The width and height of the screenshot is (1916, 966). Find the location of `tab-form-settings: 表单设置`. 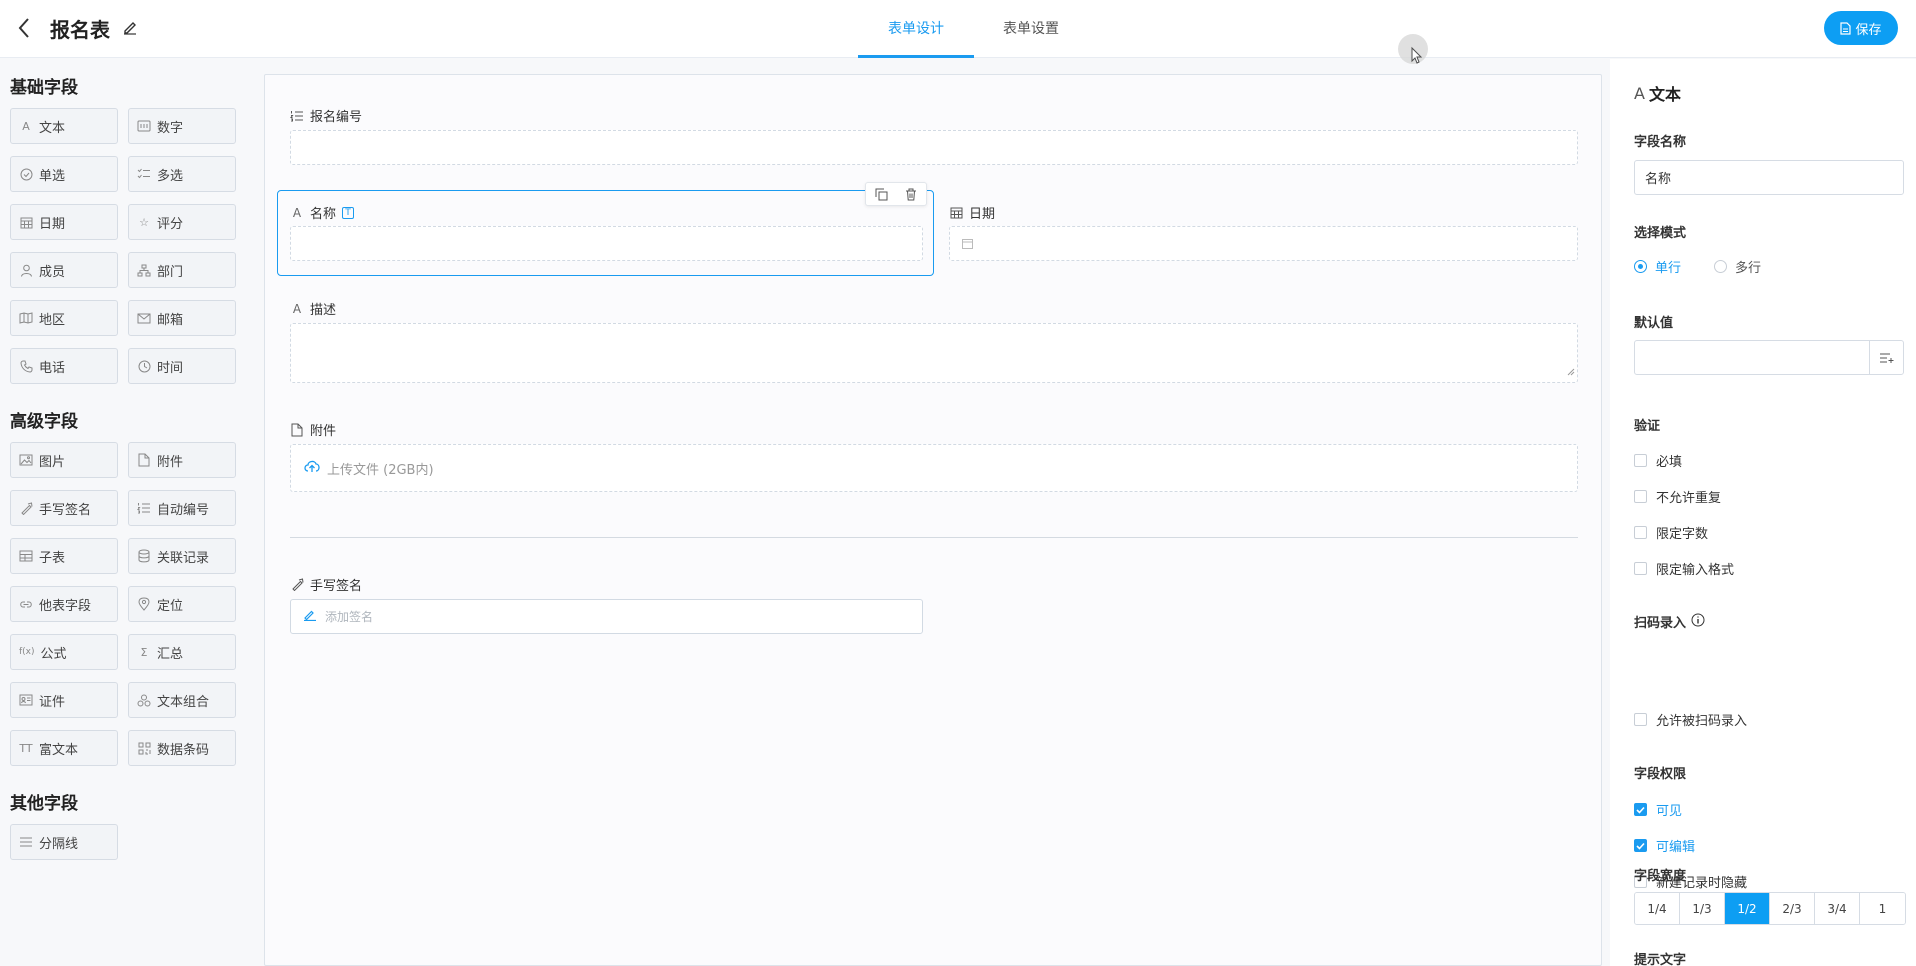

tab-form-settings: 表单设置 is located at coordinates (1031, 28).